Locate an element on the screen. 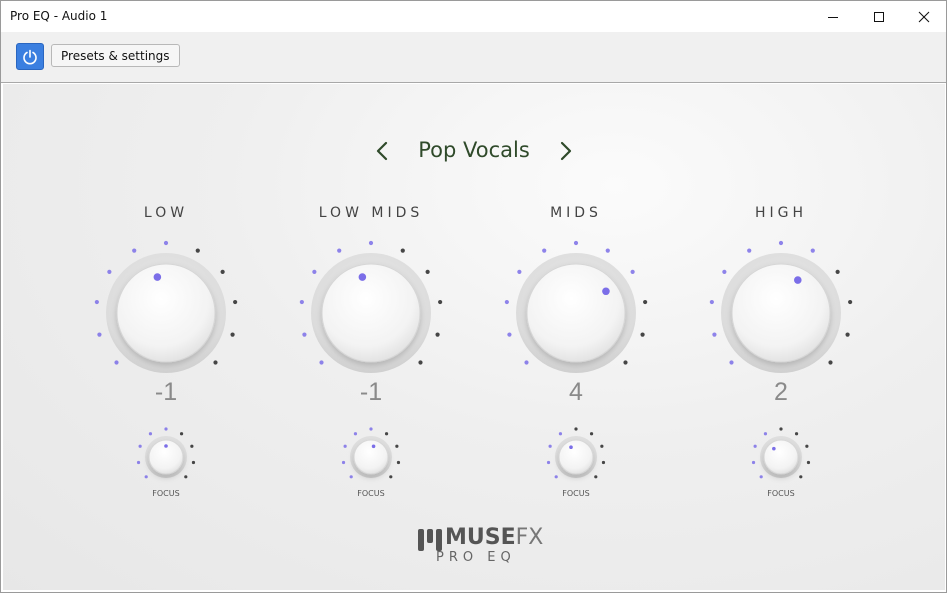 This screenshot has height=593, width=947. presets-settings-button: Presets & settings is located at coordinates (115, 55).